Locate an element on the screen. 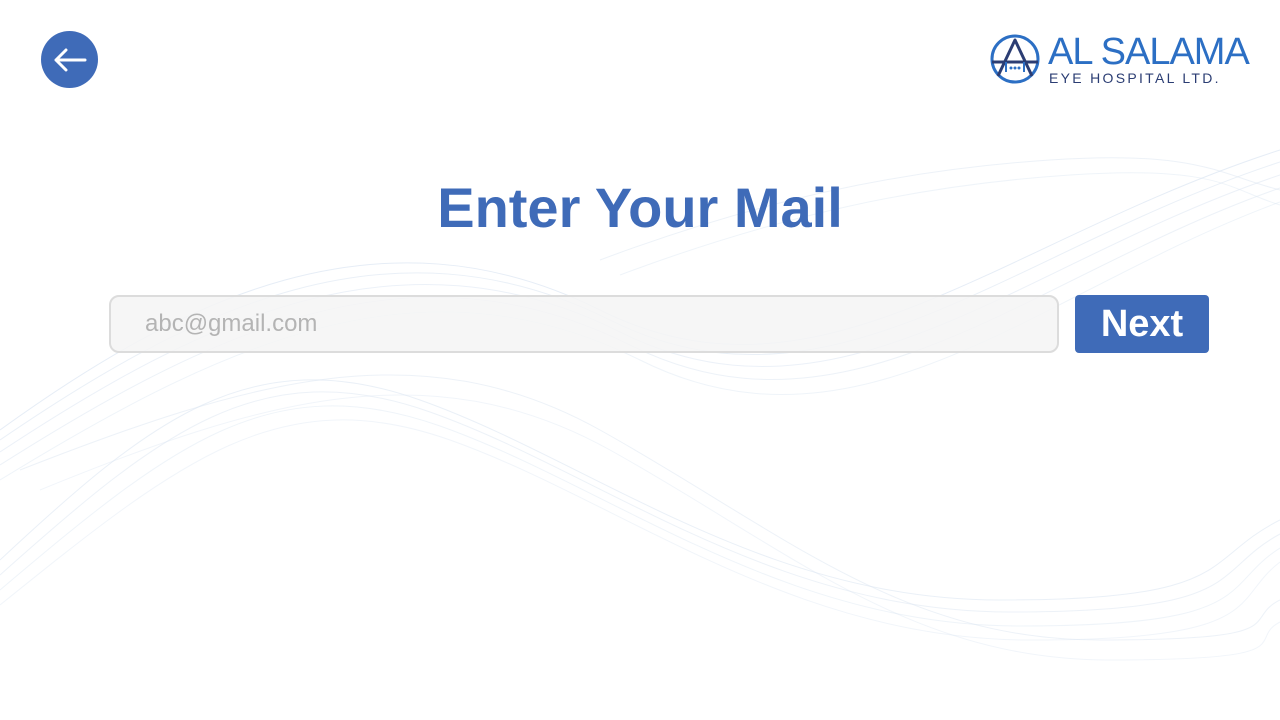 This screenshot has width=1280, height=720. arrow-left-icon is located at coordinates (70, 60).